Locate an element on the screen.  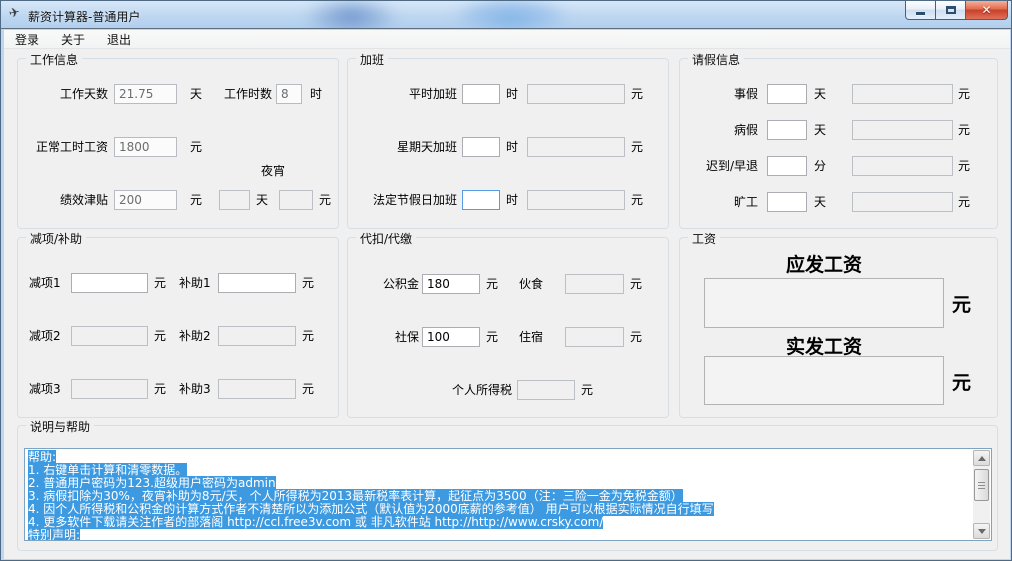
scrollbar-thumb is located at coordinates (981, 485).